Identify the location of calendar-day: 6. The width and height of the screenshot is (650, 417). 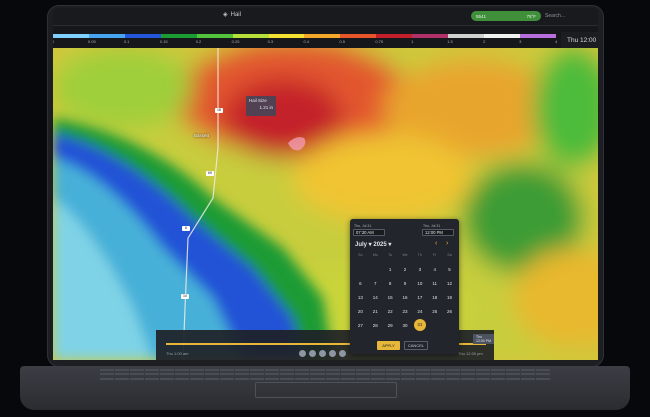
(360, 283).